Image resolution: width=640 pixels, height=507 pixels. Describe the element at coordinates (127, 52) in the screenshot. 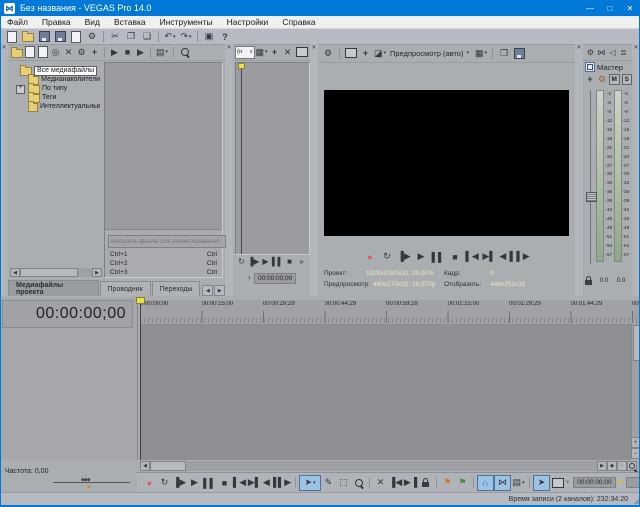

I see `stop-preview-icon: ■` at that location.